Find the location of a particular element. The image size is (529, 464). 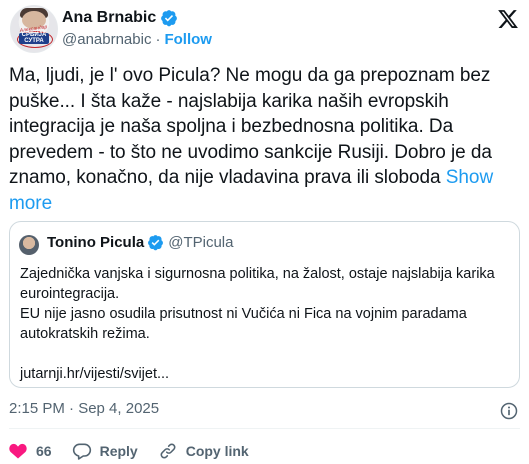

quoted-author-name: Tonino Picula is located at coordinates (95, 242).